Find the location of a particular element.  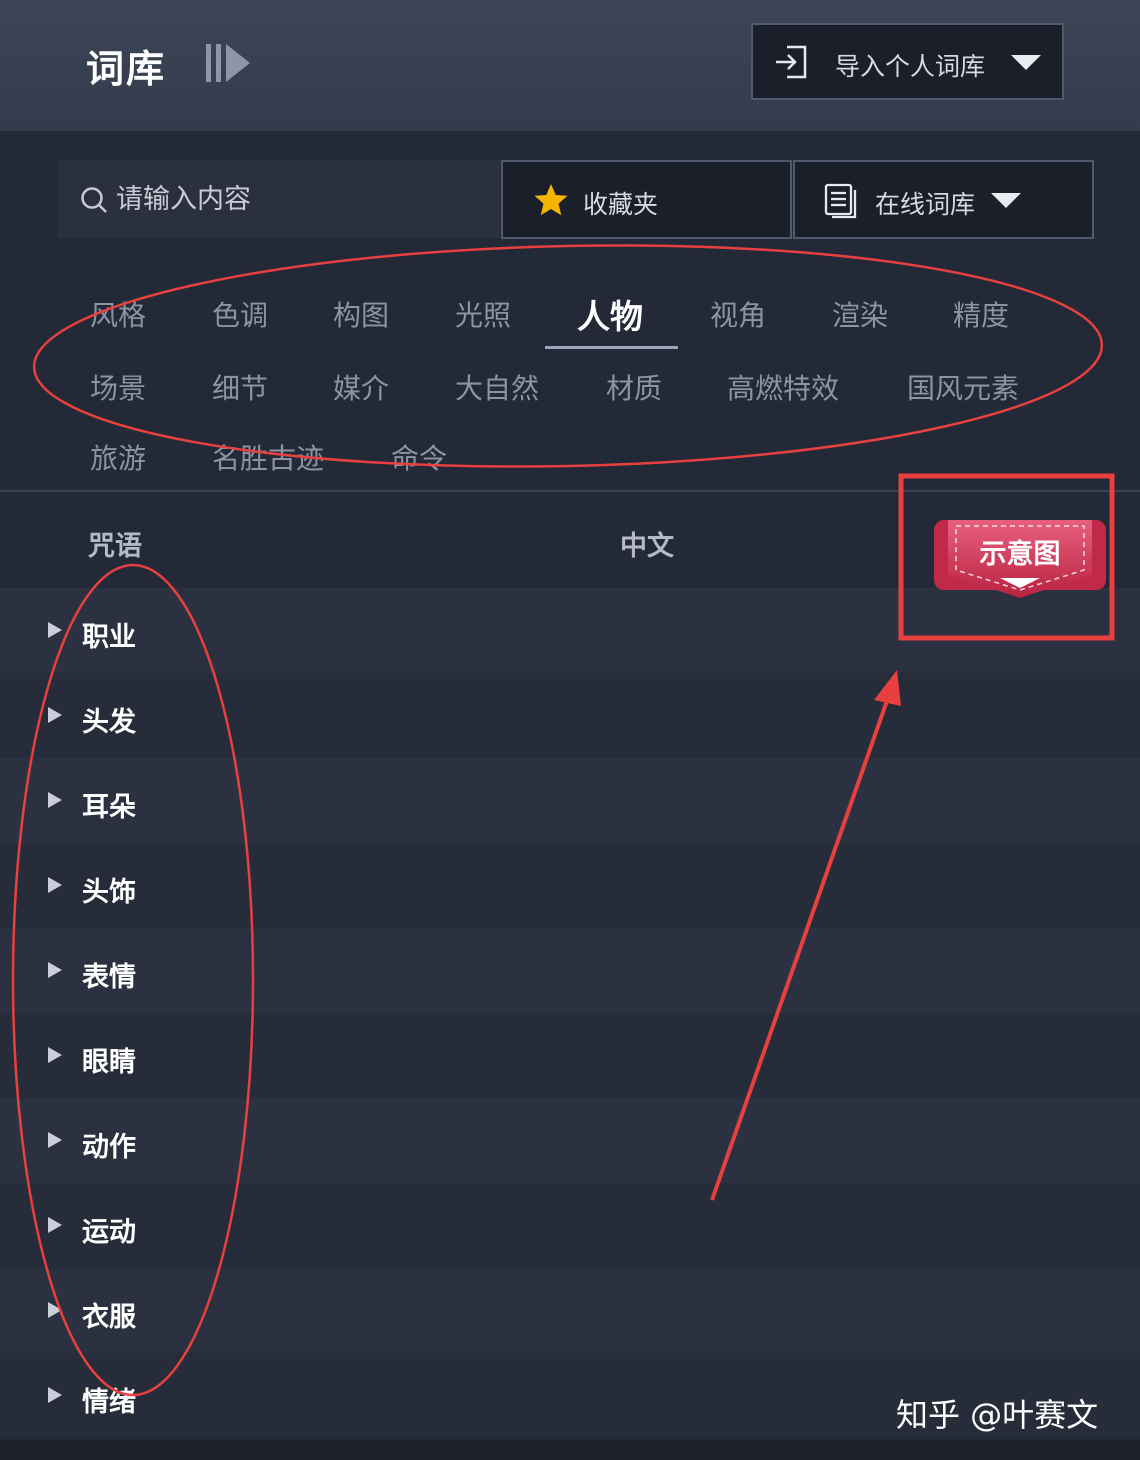

tab-material: 材质 is located at coordinates (634, 387).